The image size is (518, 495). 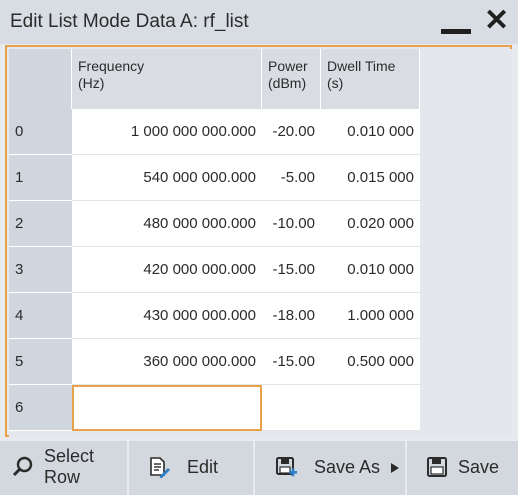 What do you see at coordinates (395, 468) in the screenshot?
I see `triangle-right-icon` at bounding box center [395, 468].